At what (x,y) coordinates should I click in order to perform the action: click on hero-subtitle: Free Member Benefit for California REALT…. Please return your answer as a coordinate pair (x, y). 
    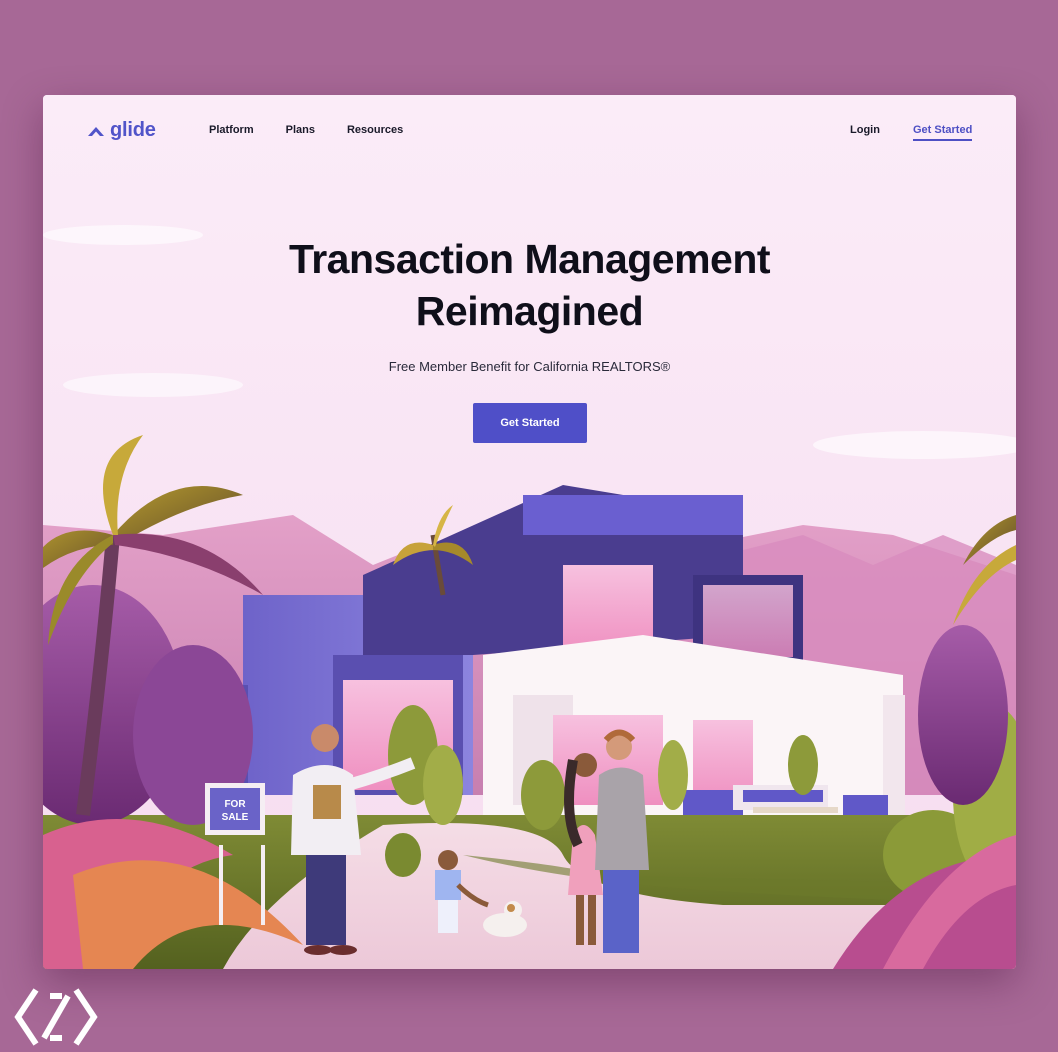
    Looking at the image, I should click on (529, 366).